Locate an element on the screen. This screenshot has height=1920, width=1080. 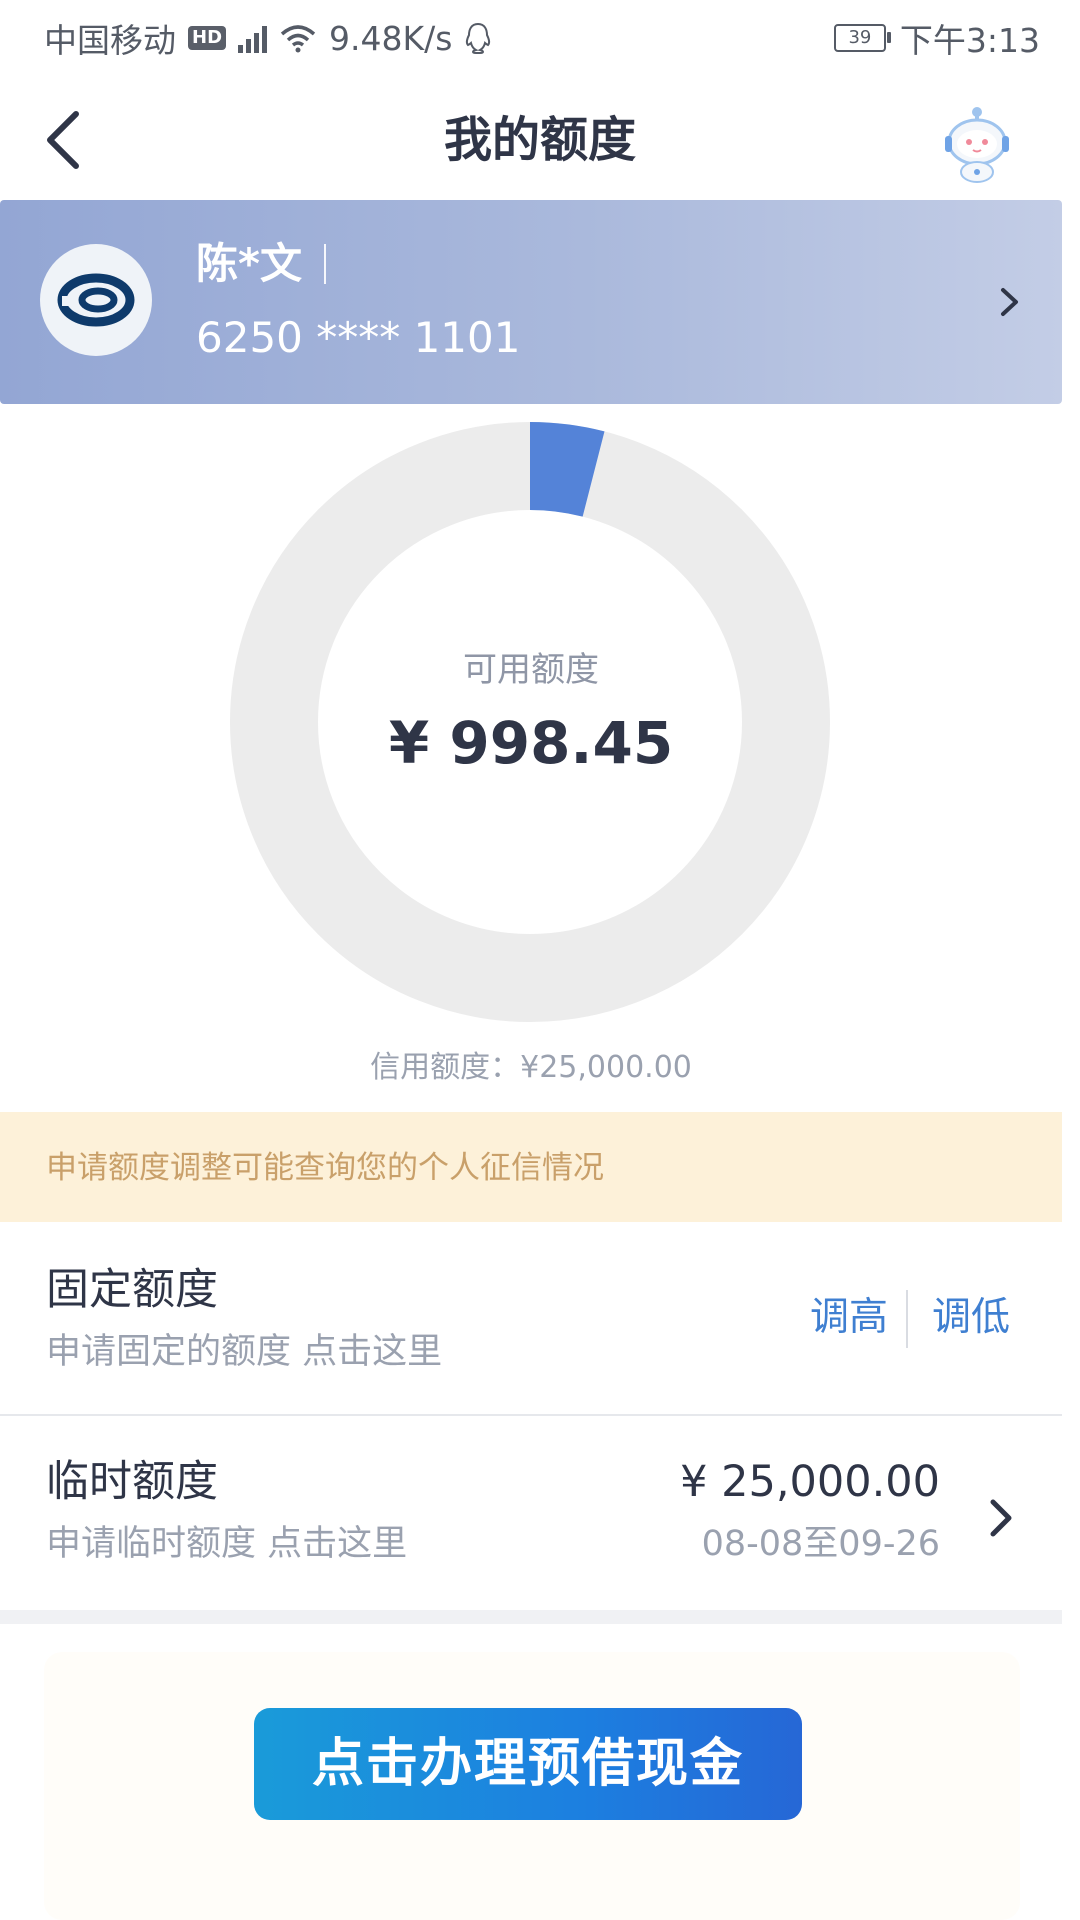
card-holder-name: 陈*文 is located at coordinates (249, 263).